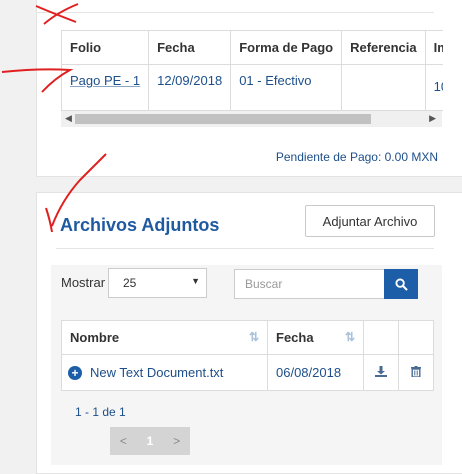 This screenshot has width=462, height=474. What do you see at coordinates (381, 337) in the screenshot?
I see `column-header-download` at bounding box center [381, 337].